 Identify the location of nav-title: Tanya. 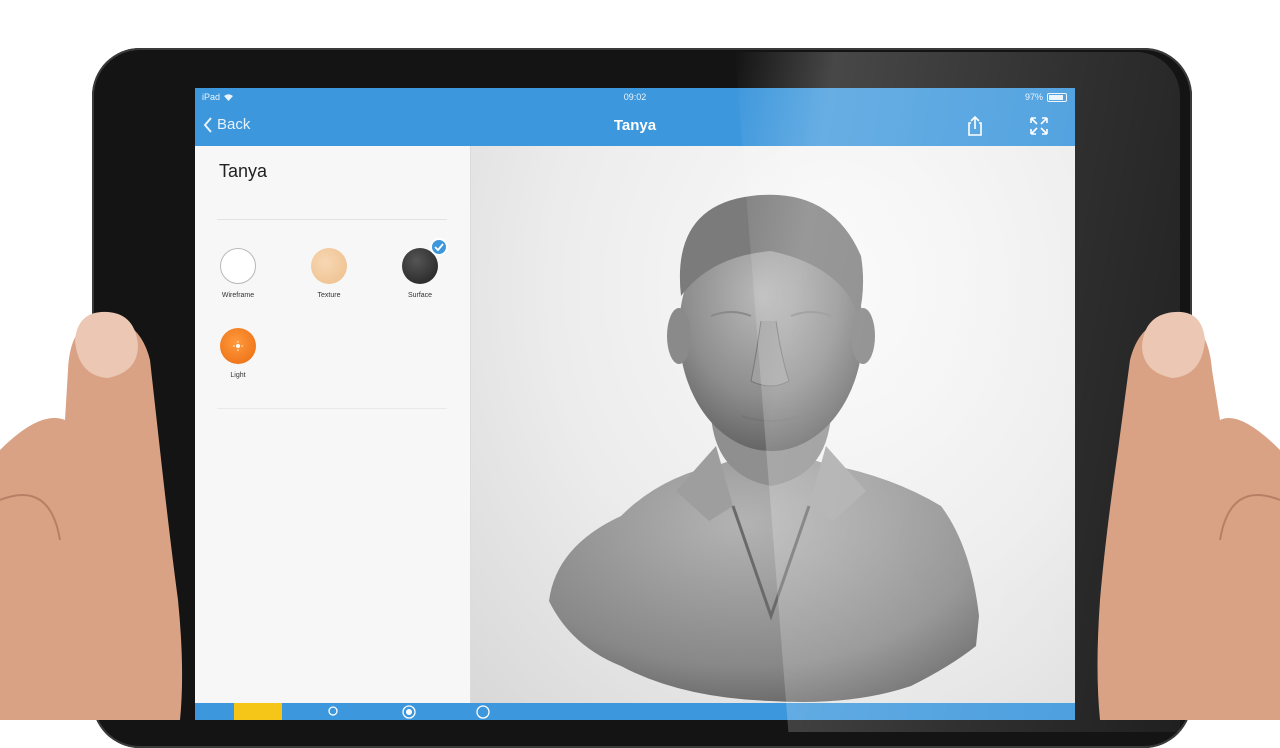
(635, 125).